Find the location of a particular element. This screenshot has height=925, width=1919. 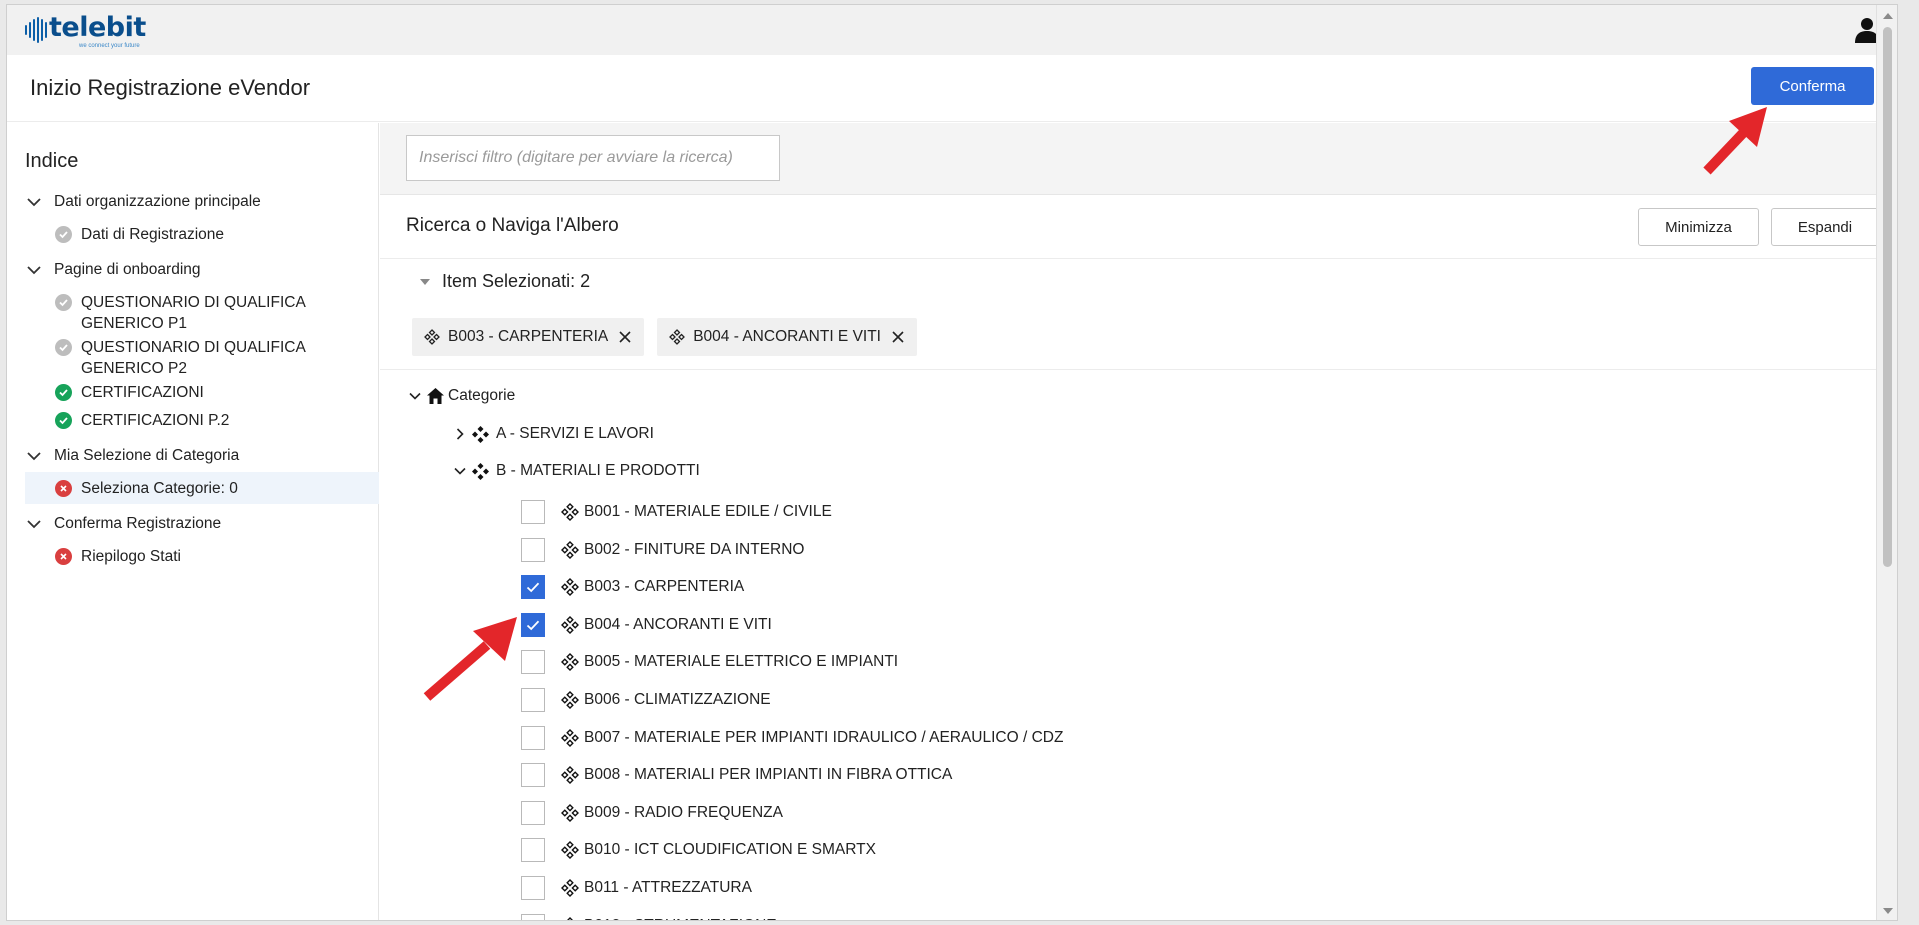

sidebar-group-label: Dati organizzazione principale is located at coordinates (157, 201).